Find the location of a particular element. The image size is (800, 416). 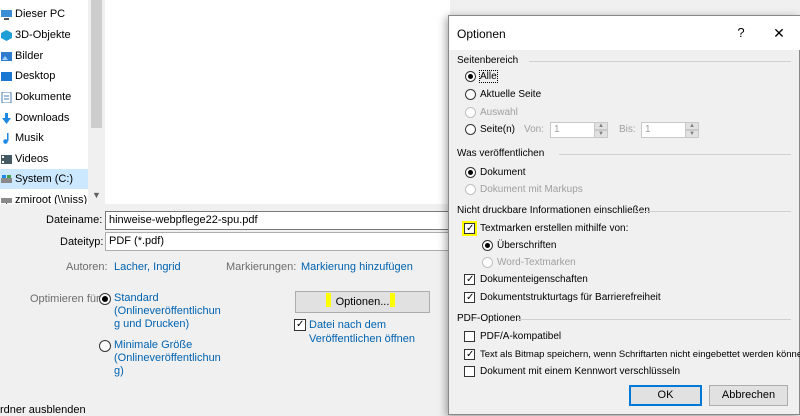

structure-tags-checkbox is located at coordinates (469, 297).